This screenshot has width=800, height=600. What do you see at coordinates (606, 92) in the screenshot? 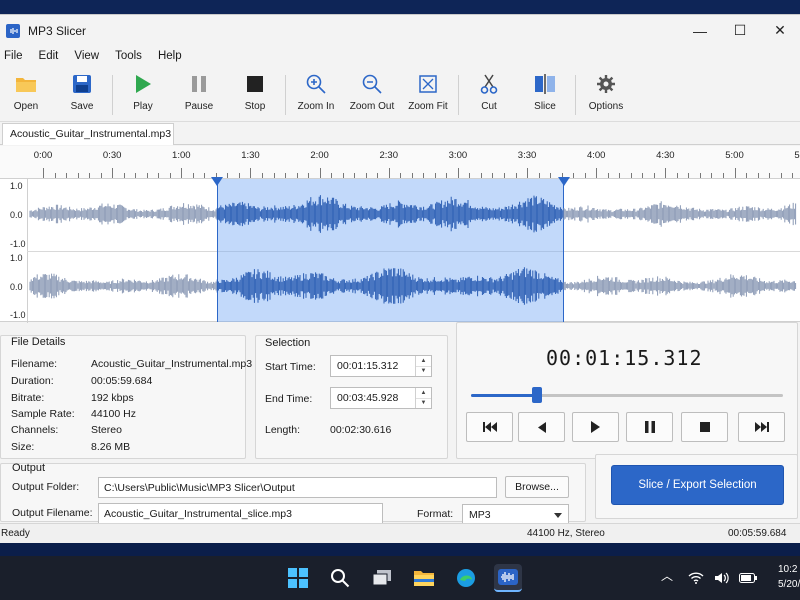
I see `options-button: Options` at bounding box center [606, 92].